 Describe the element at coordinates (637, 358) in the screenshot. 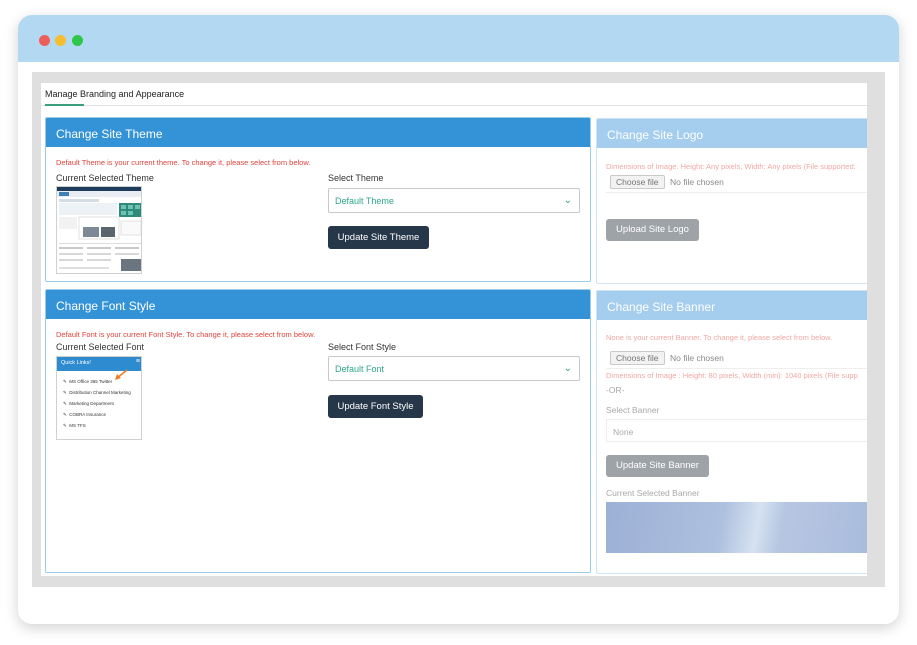

I see `banner-choose-file-button: Choose file` at that location.